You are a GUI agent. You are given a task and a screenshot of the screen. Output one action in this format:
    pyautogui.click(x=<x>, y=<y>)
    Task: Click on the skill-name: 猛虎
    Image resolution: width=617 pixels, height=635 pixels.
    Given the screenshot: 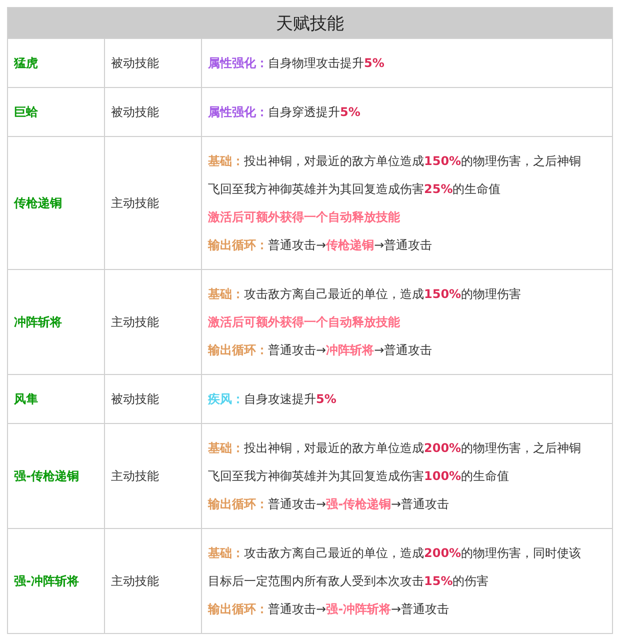 What is the action you would take?
    pyautogui.click(x=26, y=63)
    